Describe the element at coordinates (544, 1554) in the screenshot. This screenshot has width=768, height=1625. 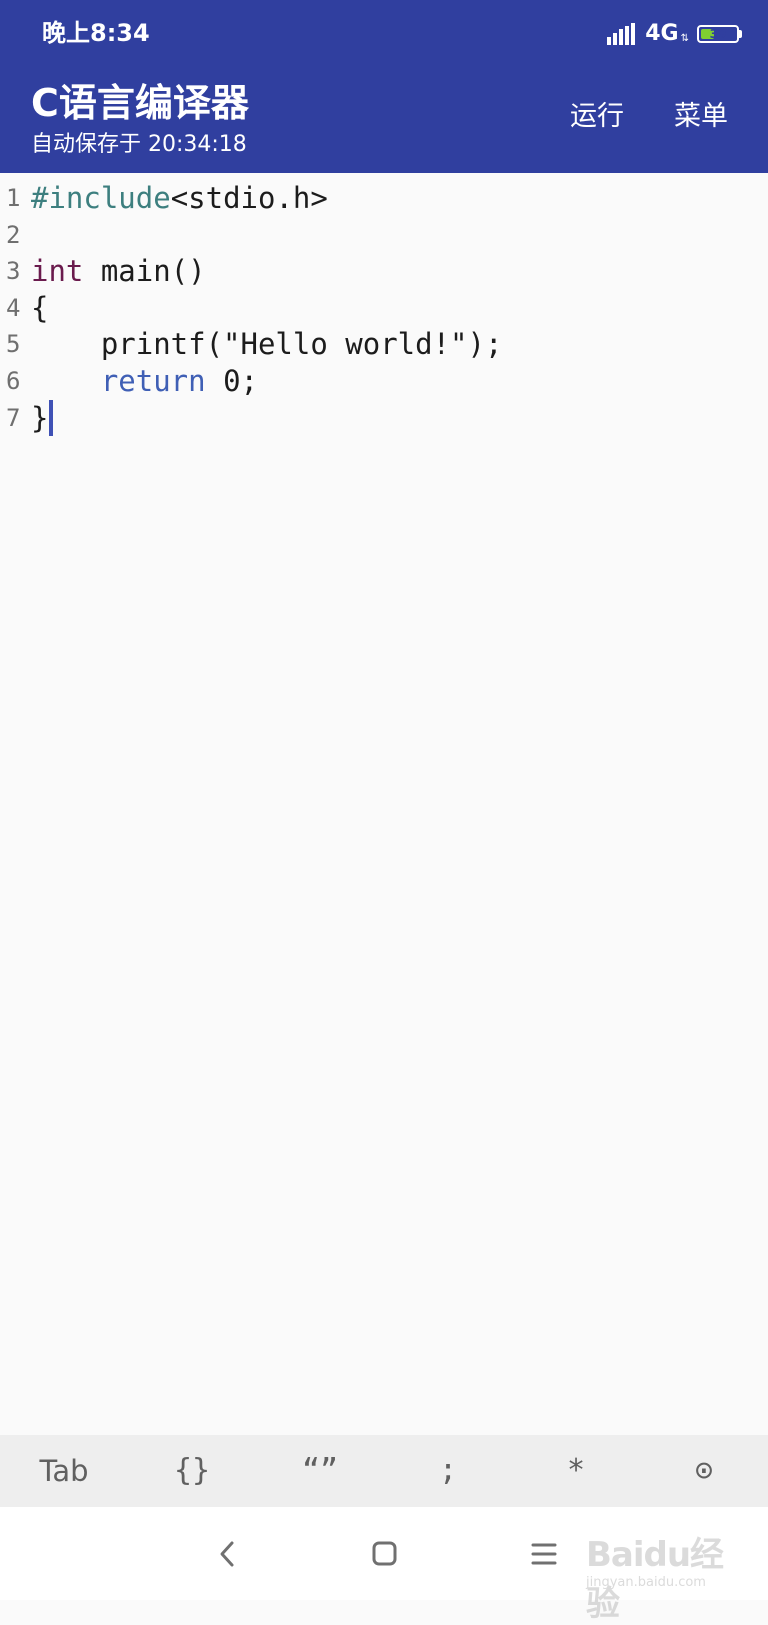
I see `recents-icon` at that location.